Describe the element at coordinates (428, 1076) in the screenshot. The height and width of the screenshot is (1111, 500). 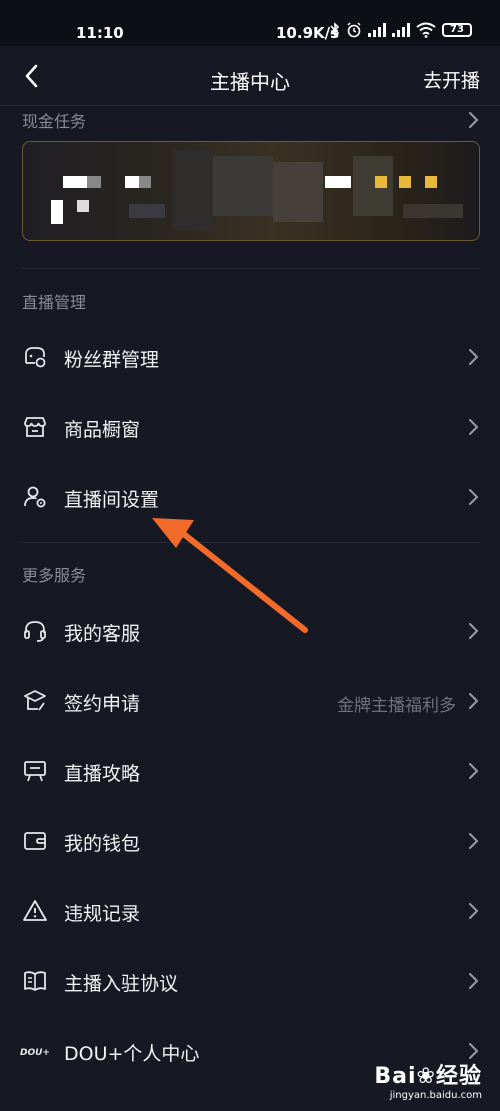
I see `watermark-logo: Bai❀经验` at that location.